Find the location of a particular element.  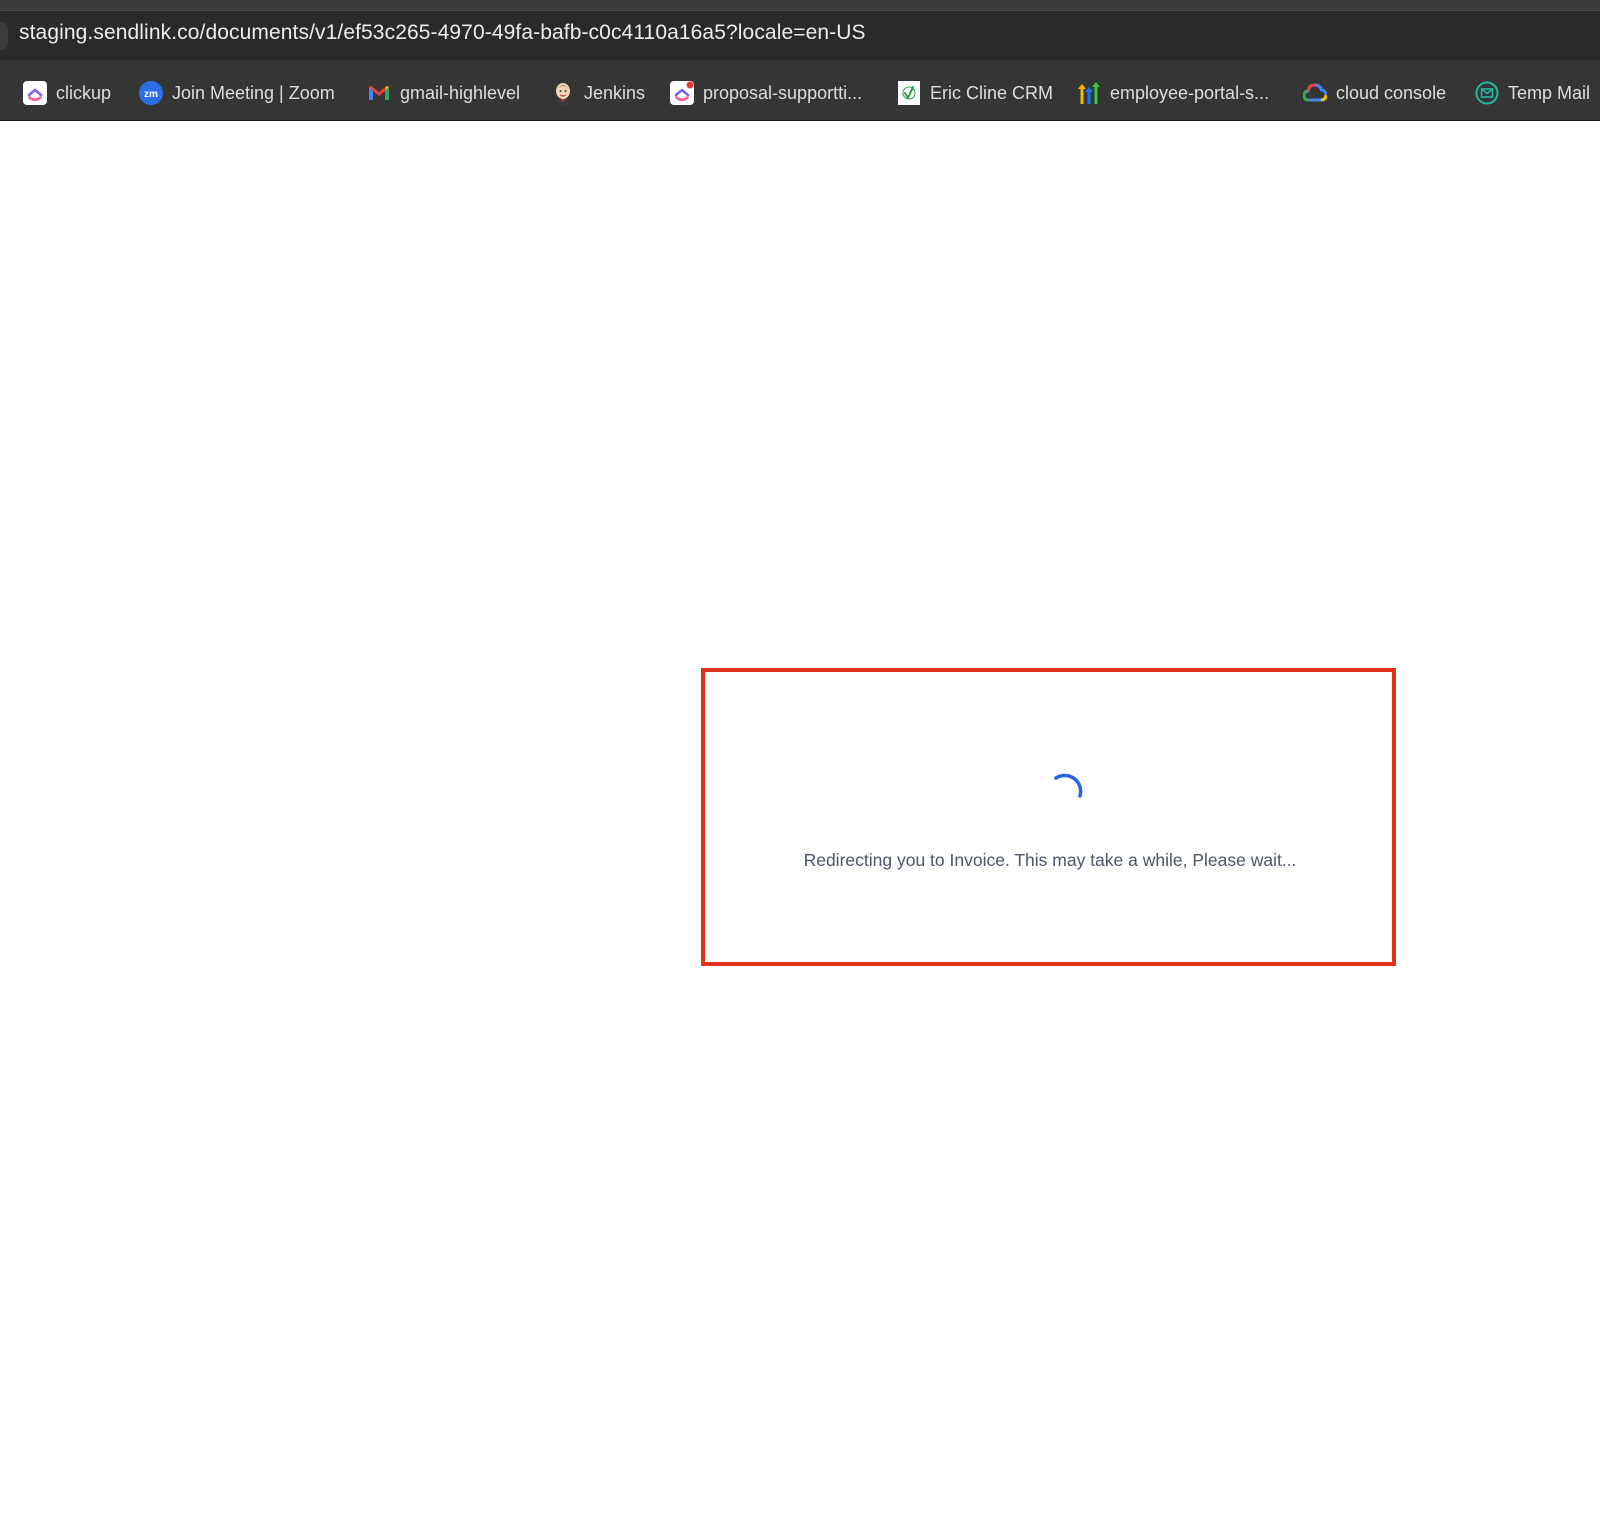

jenkins-icon is located at coordinates (563, 93).